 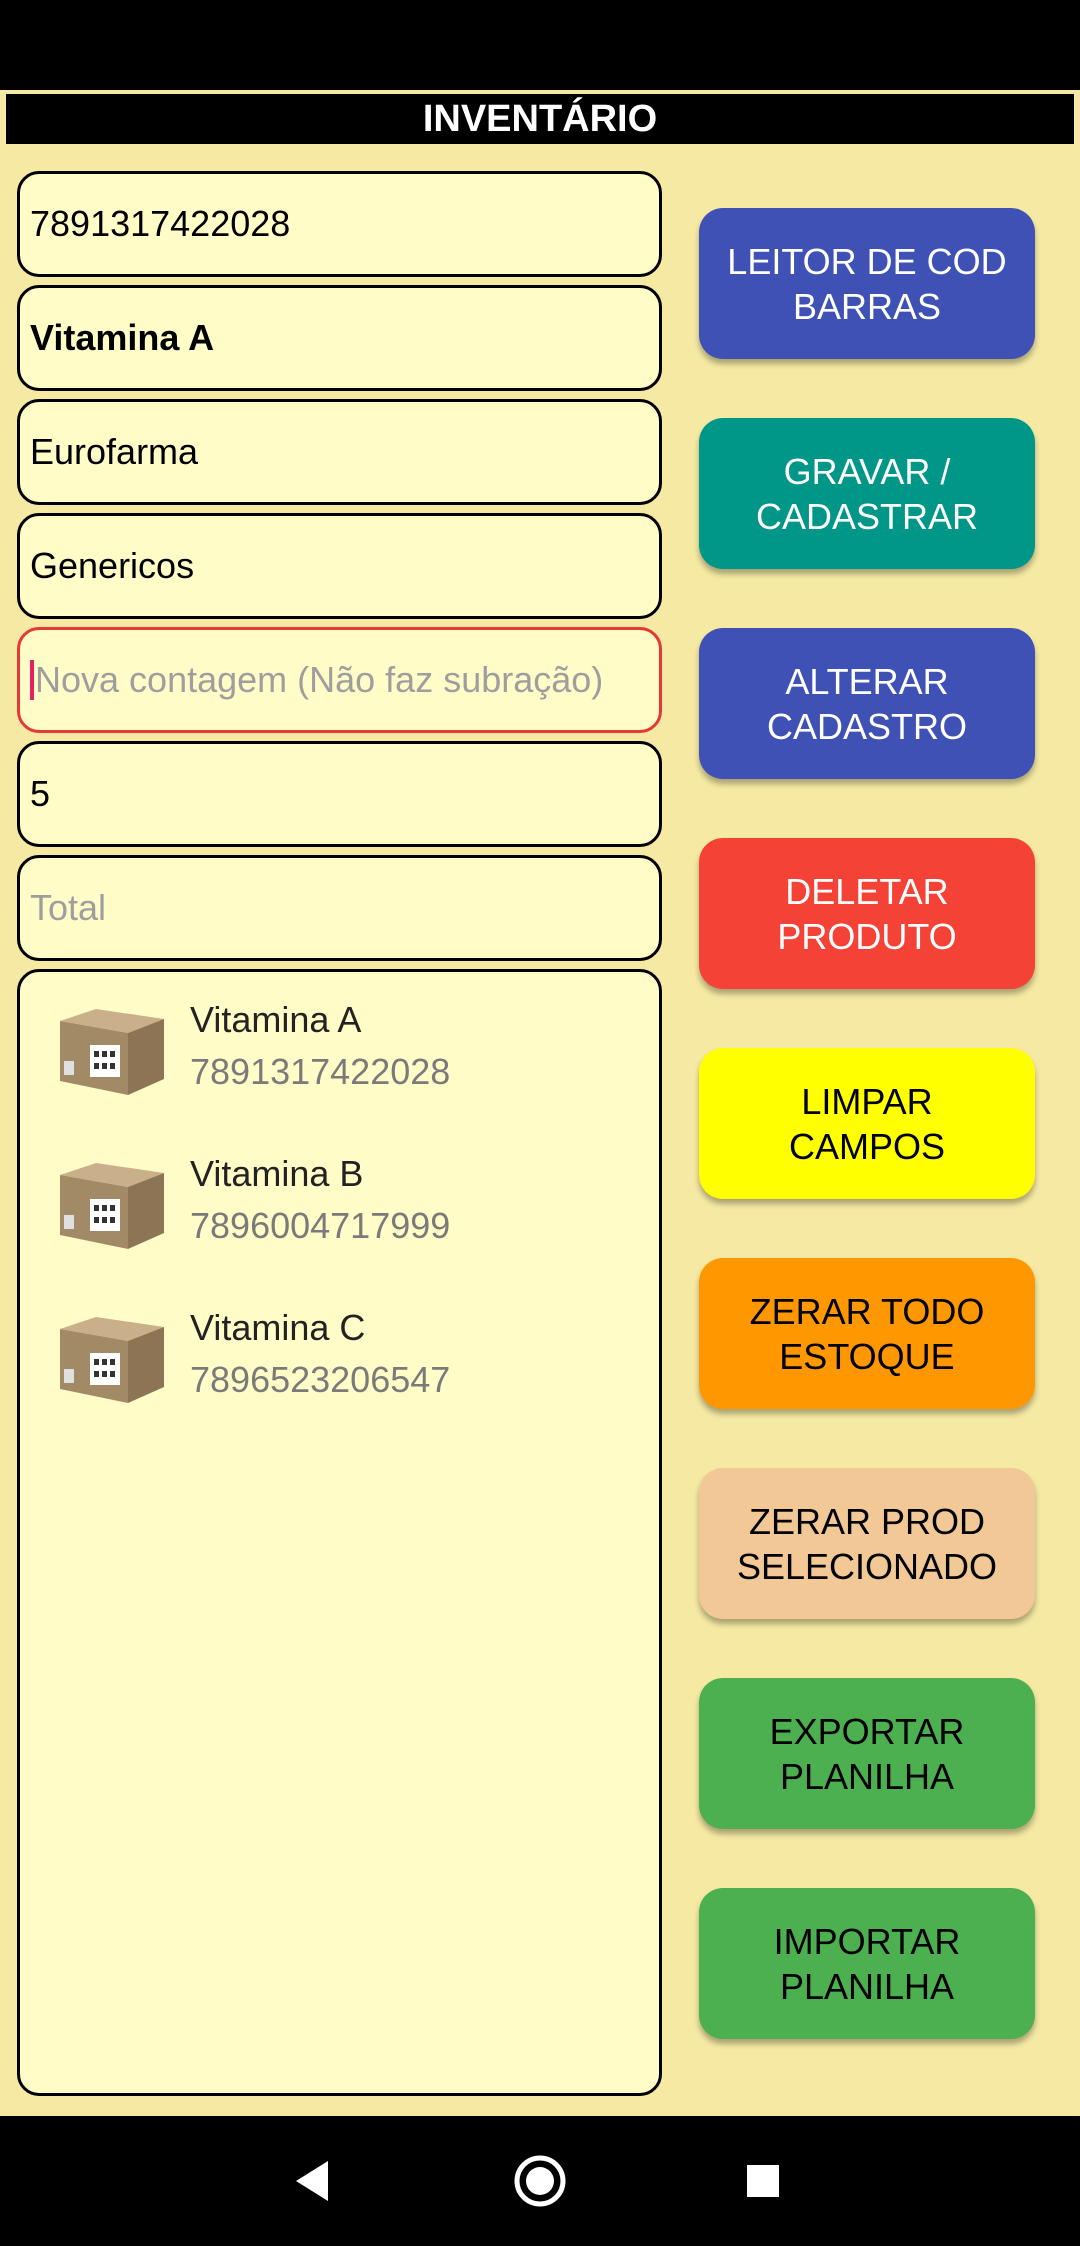 I want to click on list-item: Vitamina B 7896004717999, so click(x=338, y=1213).